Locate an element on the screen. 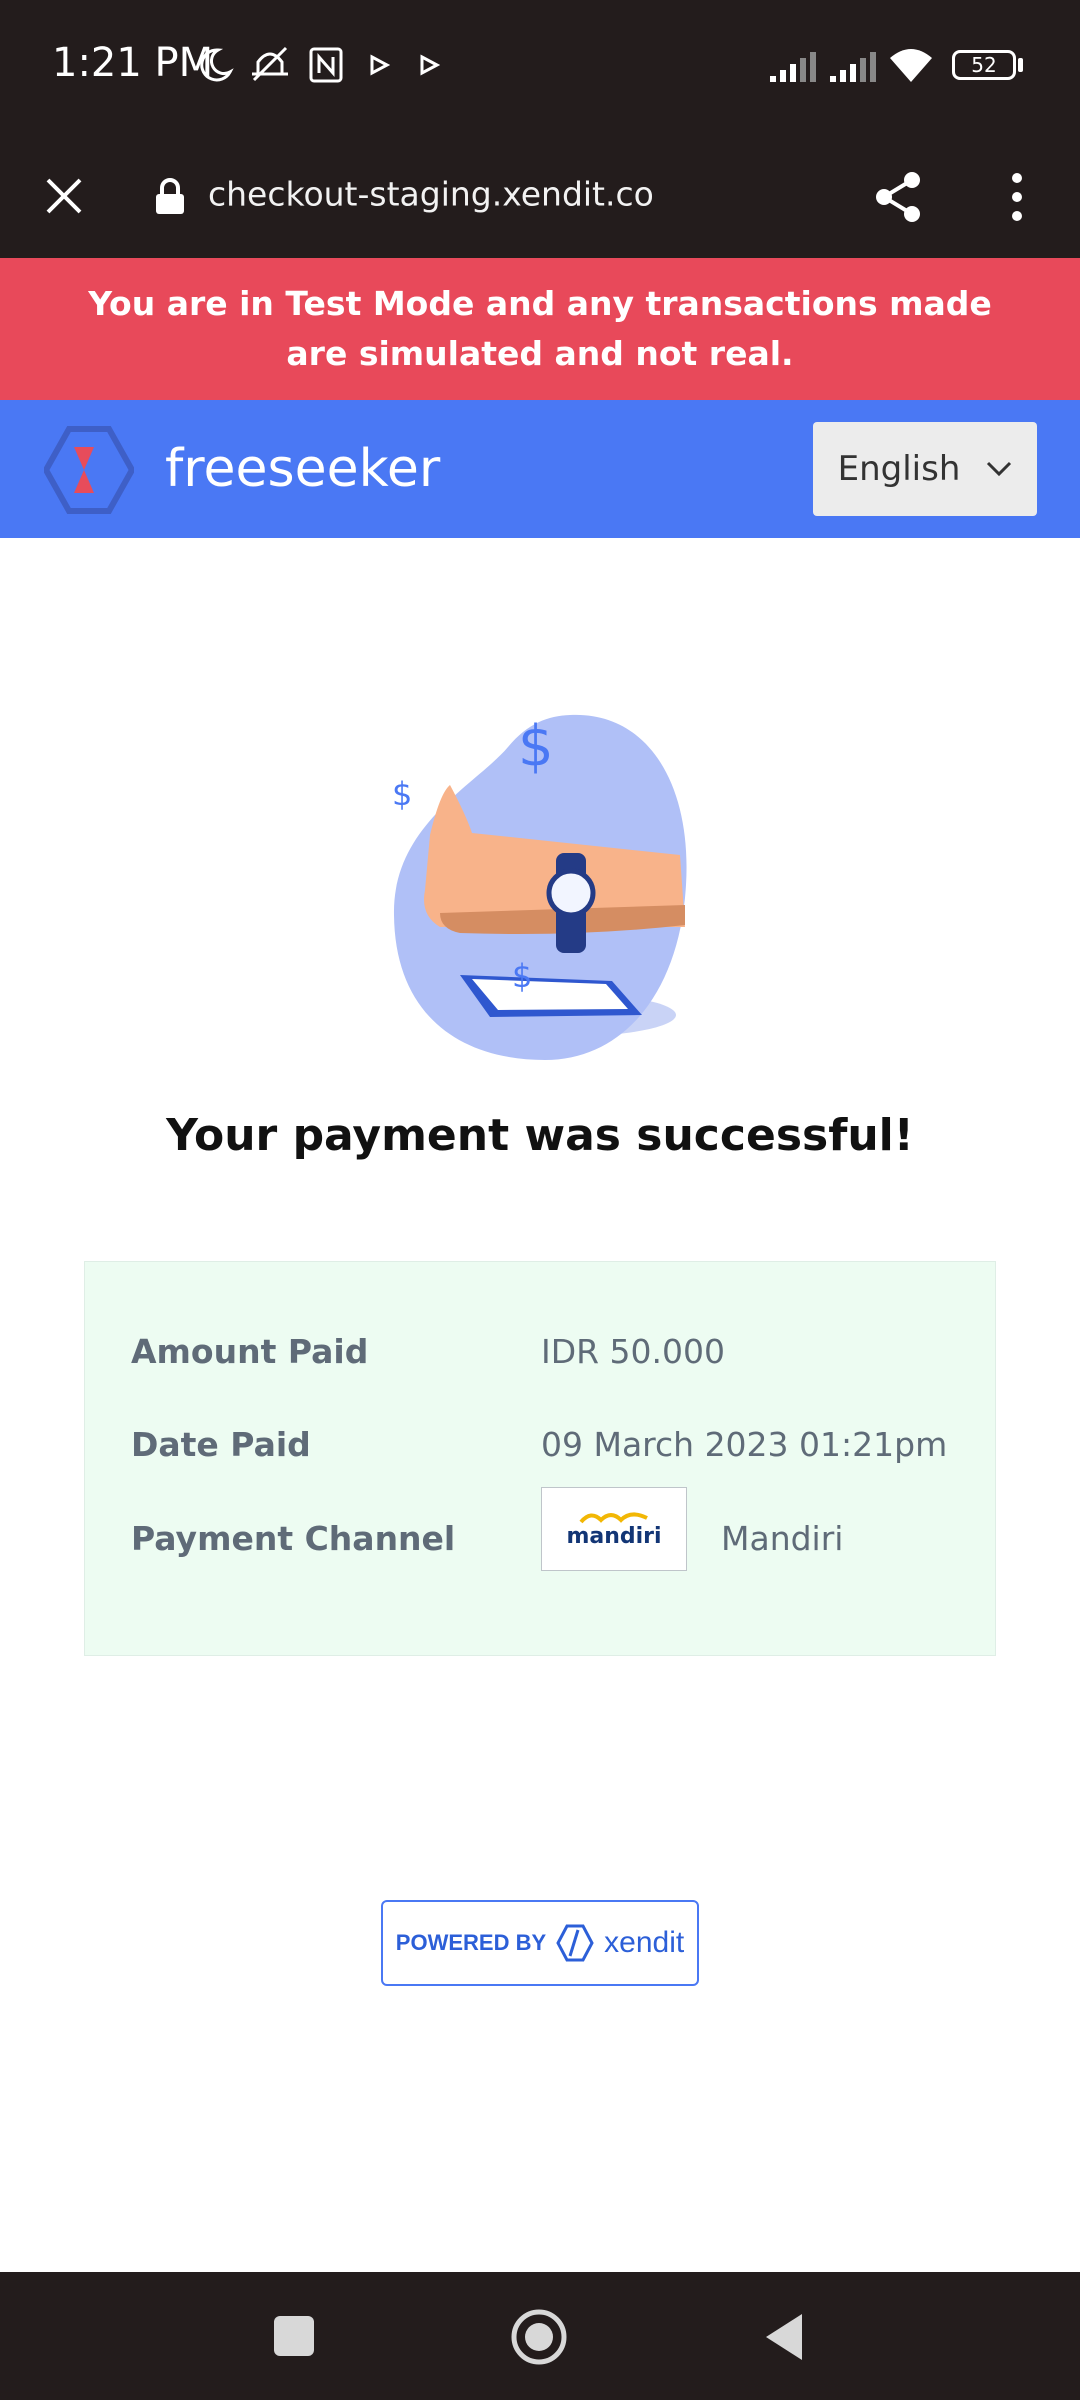 The height and width of the screenshot is (2400, 1080). home-button is located at coordinates (539, 2337).